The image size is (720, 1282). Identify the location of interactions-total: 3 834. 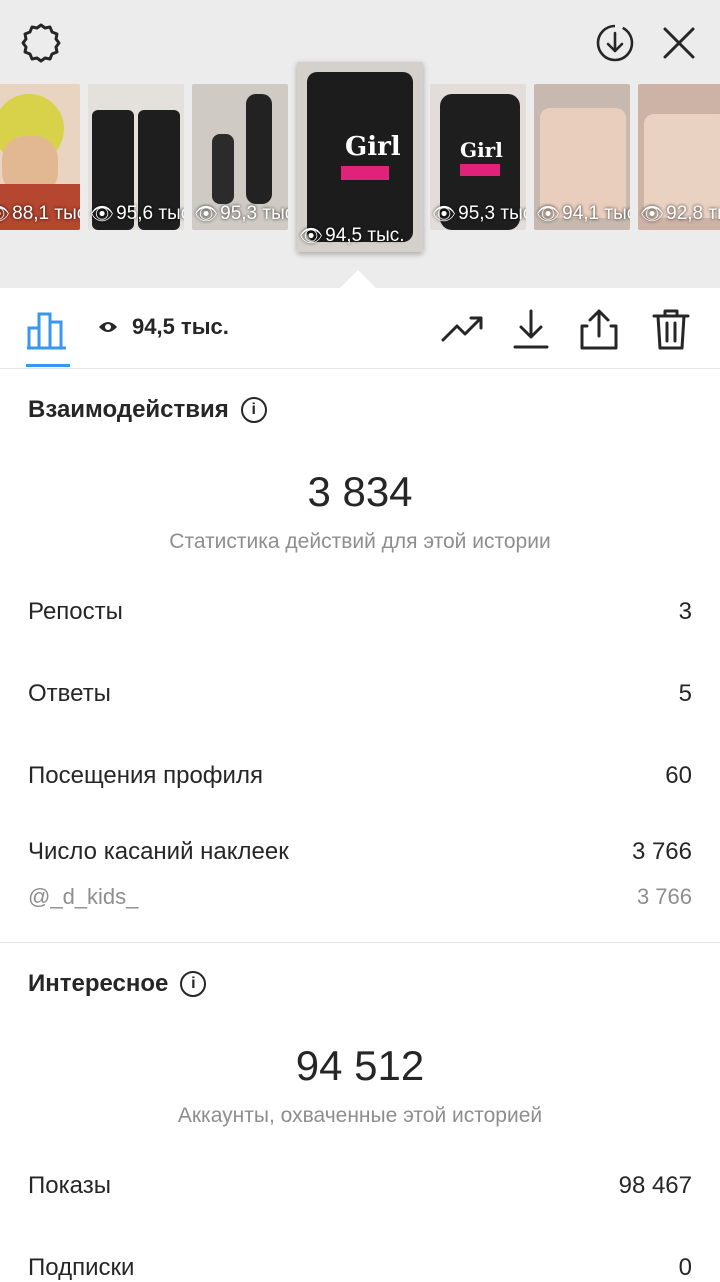
(360, 491).